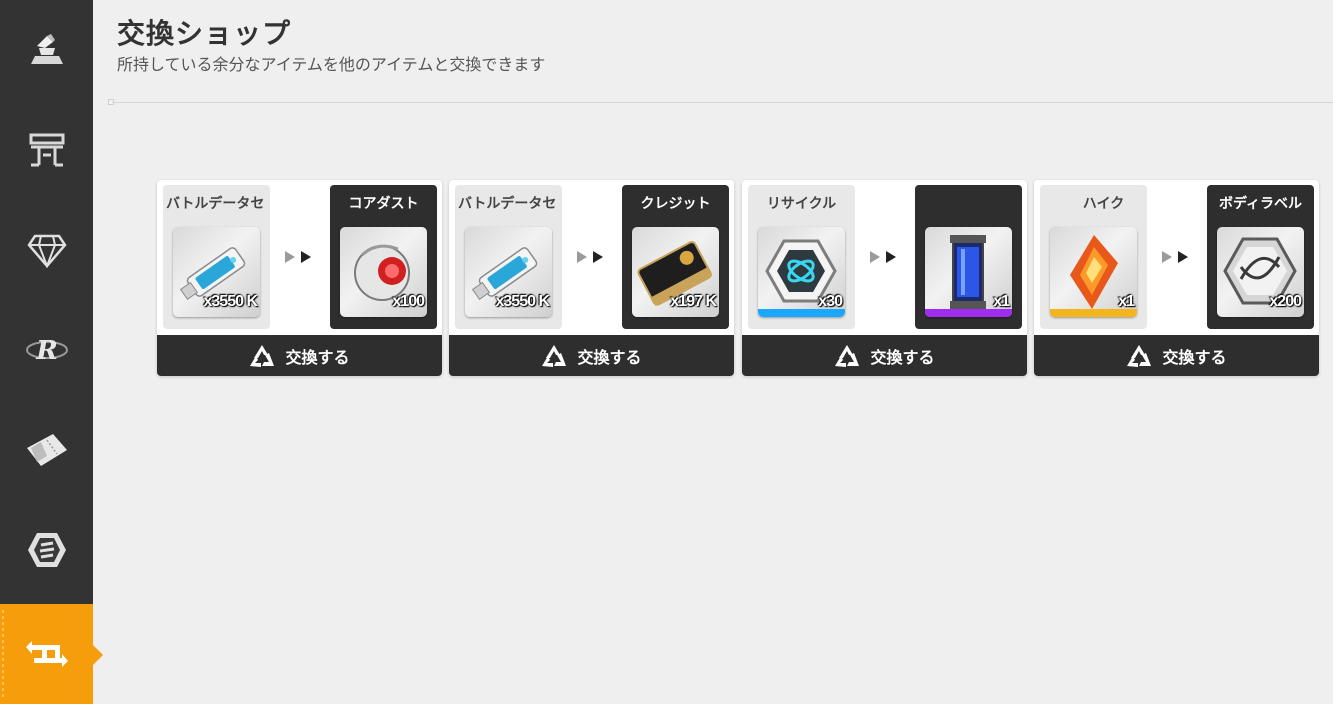 This screenshot has height=704, width=1333. I want to click on sidebar-item-token, so click(46, 550).